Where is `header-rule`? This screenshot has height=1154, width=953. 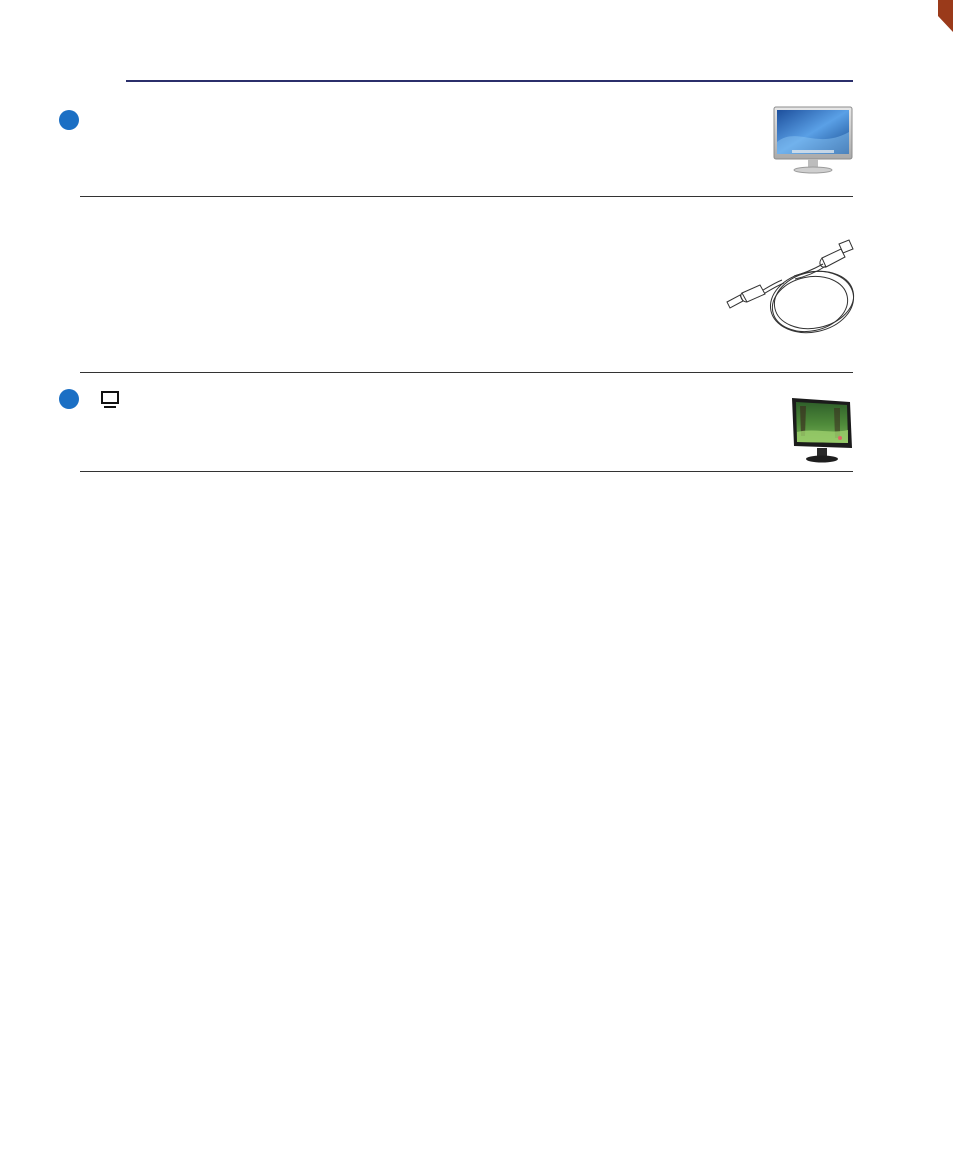
header-rule is located at coordinates (489, 81).